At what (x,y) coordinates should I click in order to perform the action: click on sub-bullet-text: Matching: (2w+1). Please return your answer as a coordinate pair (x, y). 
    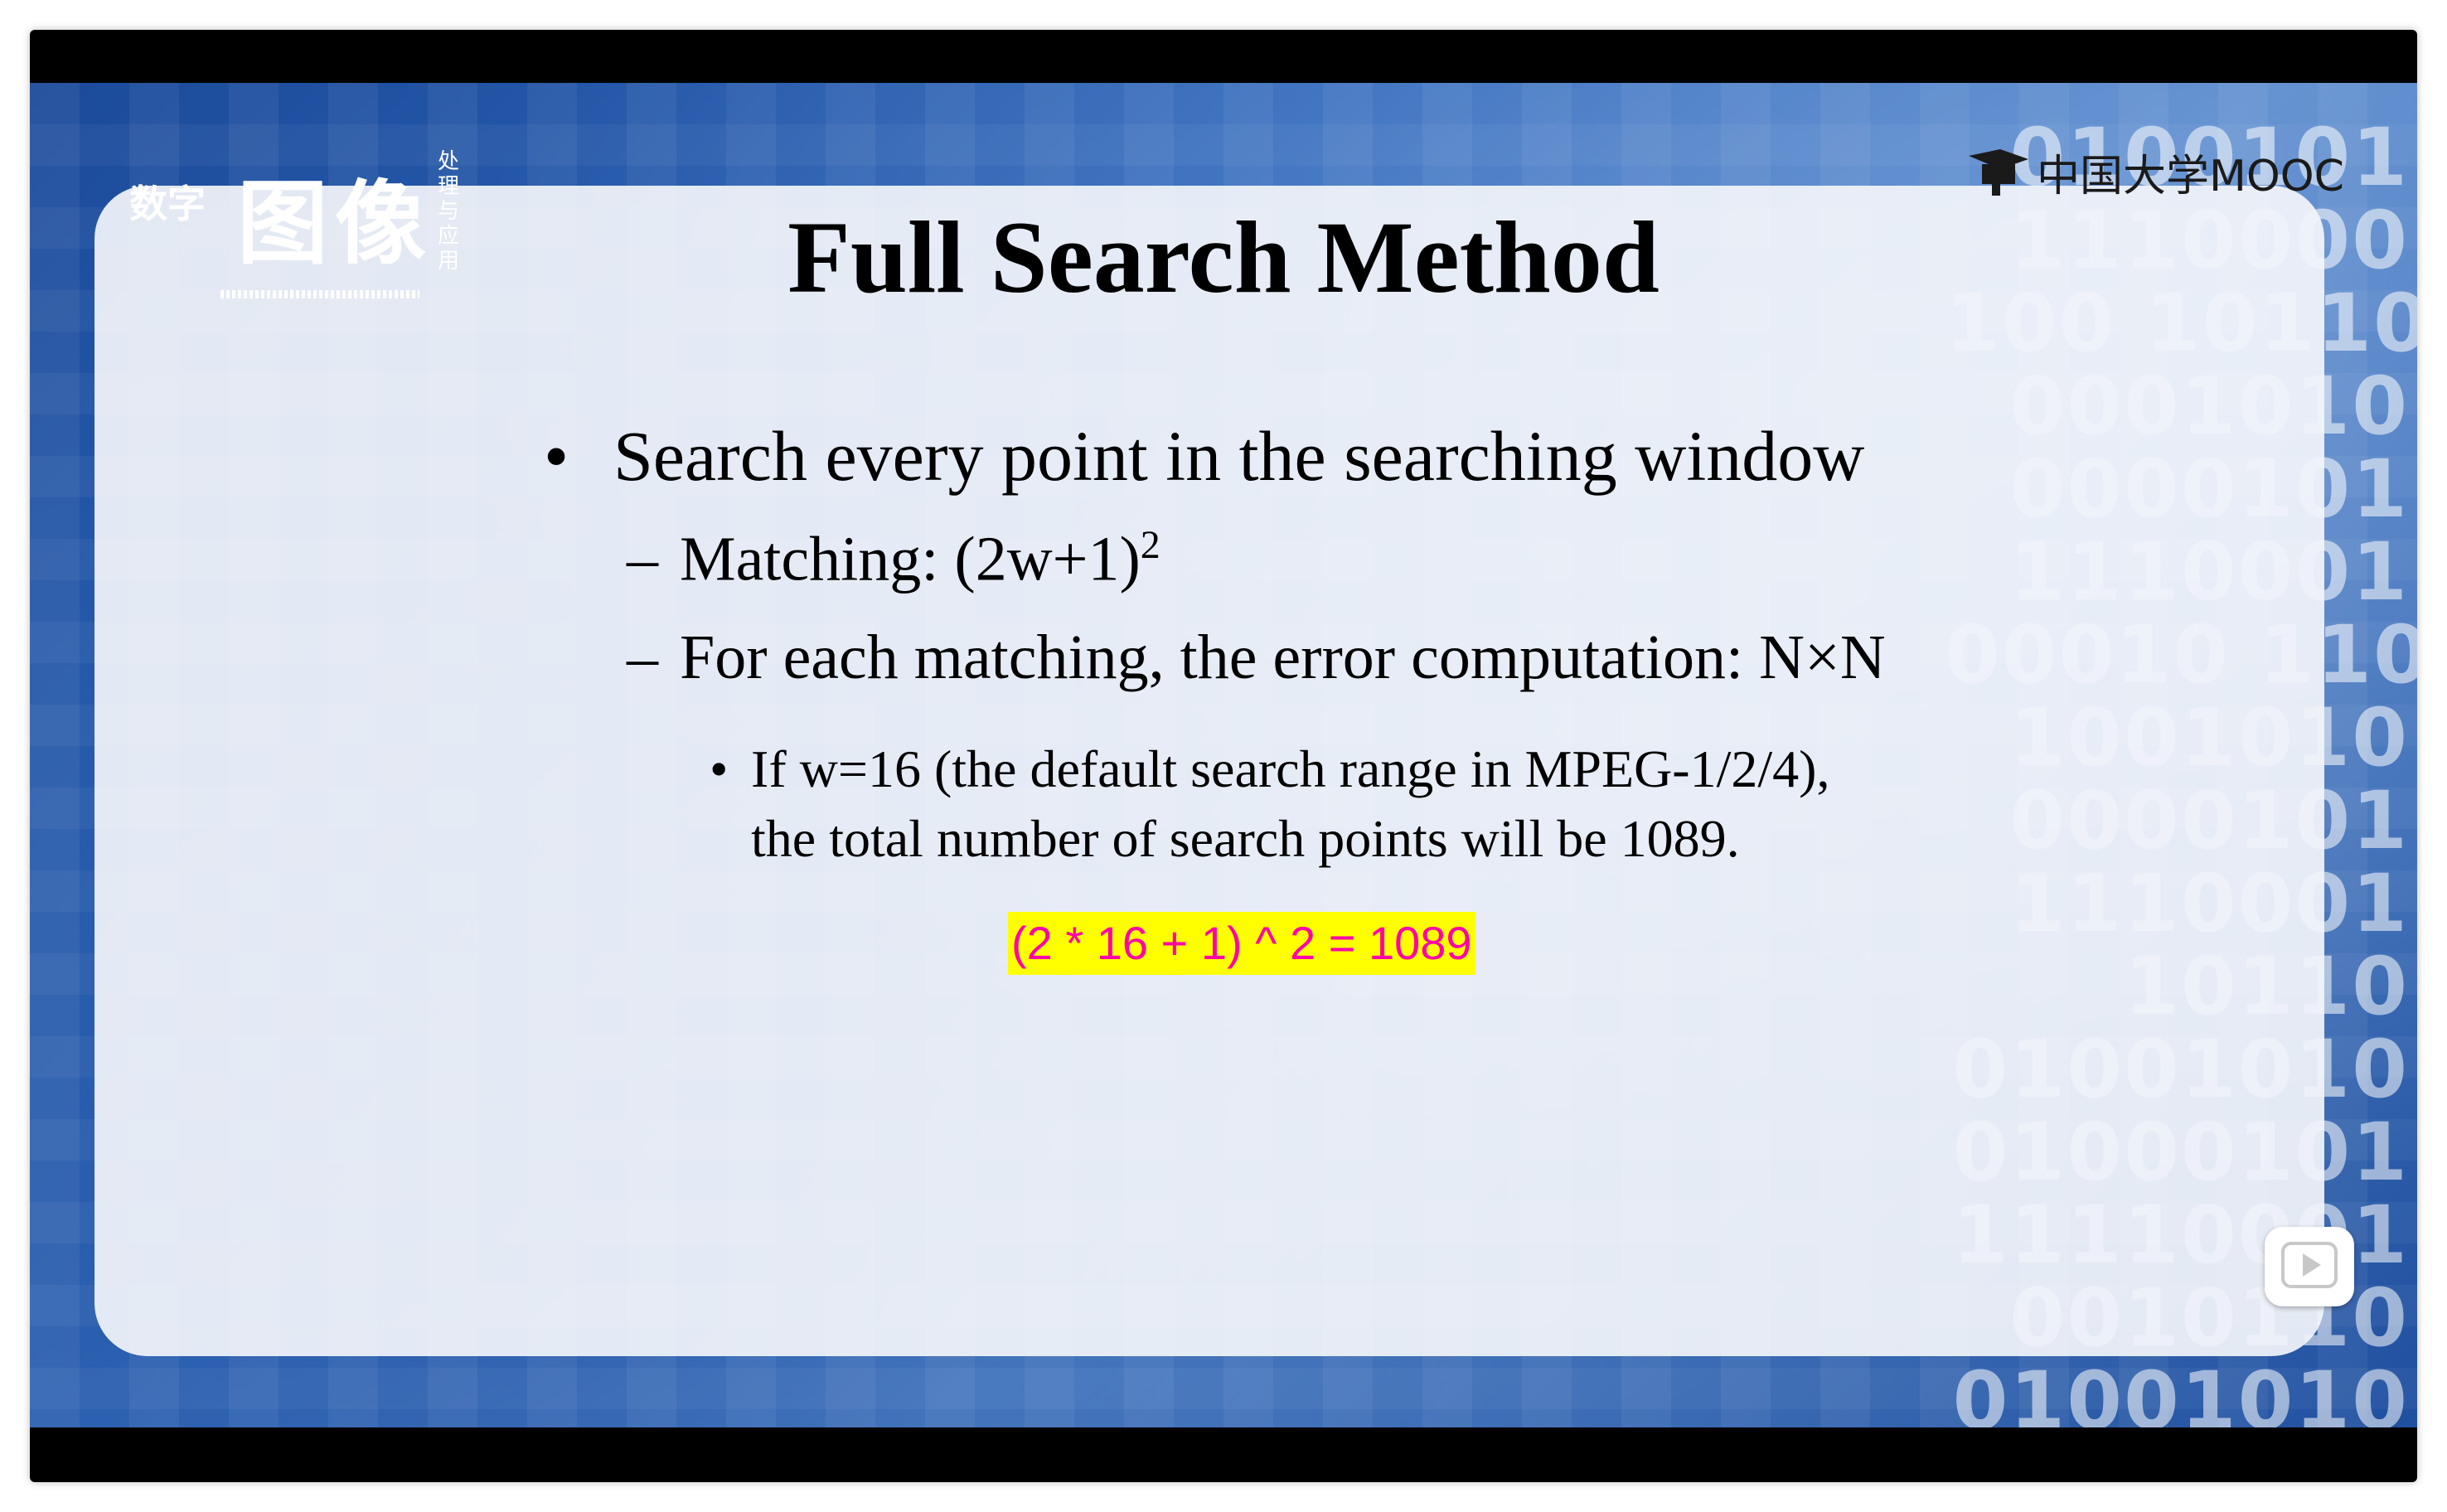
    Looking at the image, I should click on (910, 559).